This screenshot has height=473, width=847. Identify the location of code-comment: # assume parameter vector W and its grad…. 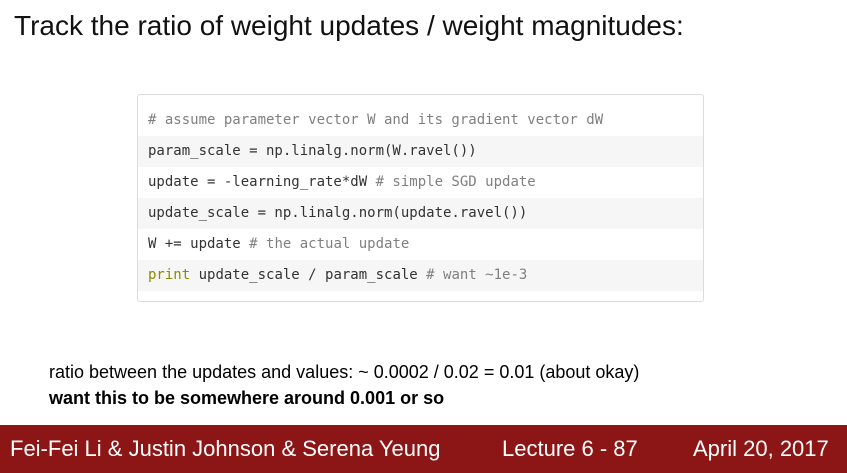
(376, 120).